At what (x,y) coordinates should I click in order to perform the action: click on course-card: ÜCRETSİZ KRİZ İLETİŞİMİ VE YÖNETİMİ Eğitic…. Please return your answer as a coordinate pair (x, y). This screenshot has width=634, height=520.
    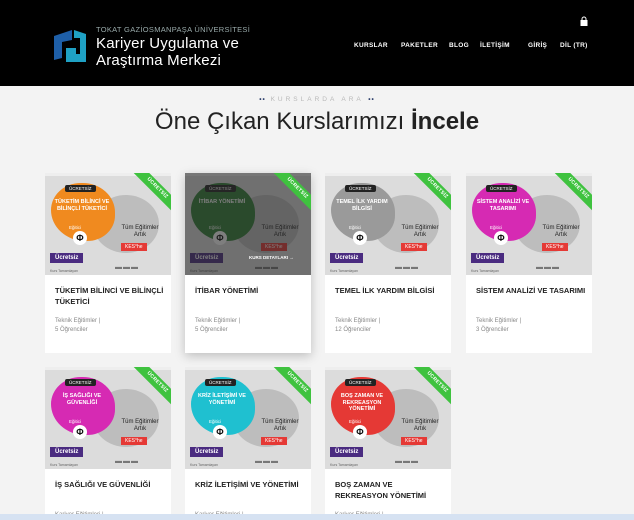
    Looking at the image, I should click on (248, 443).